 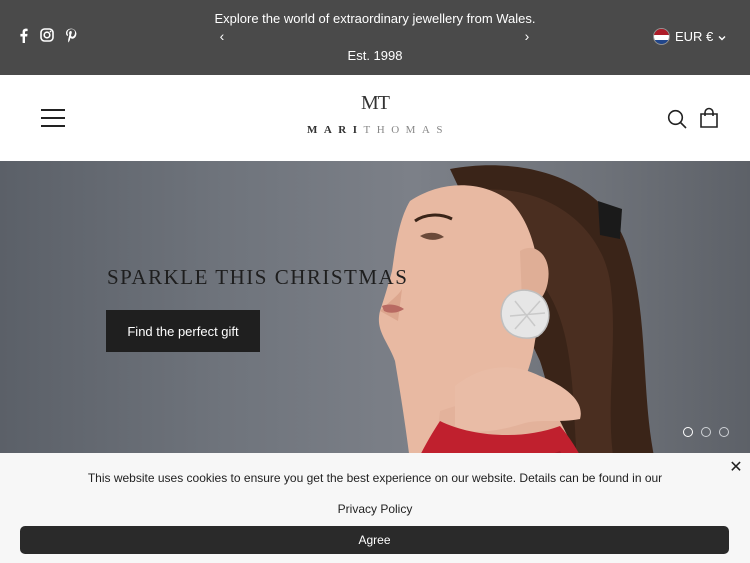 I want to click on logo-wordmark: MARITHOMAS, so click(x=375, y=130).